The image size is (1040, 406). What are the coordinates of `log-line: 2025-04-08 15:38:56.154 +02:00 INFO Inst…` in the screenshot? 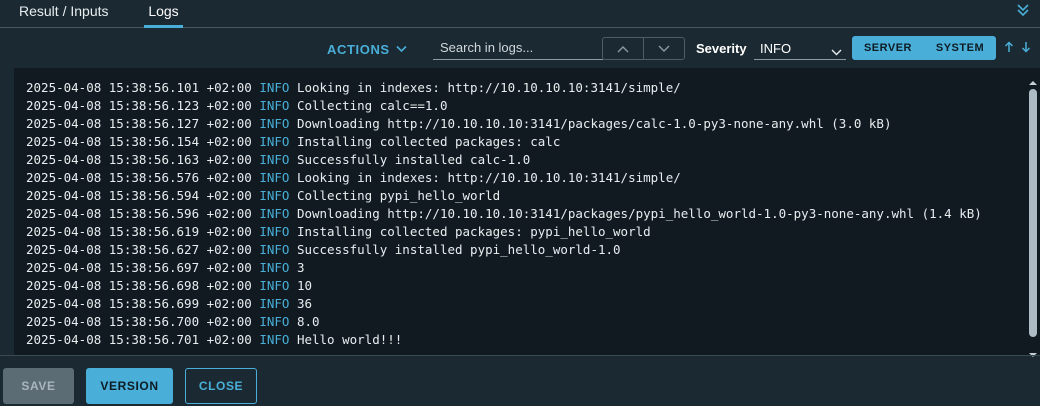 It's located at (504, 142).